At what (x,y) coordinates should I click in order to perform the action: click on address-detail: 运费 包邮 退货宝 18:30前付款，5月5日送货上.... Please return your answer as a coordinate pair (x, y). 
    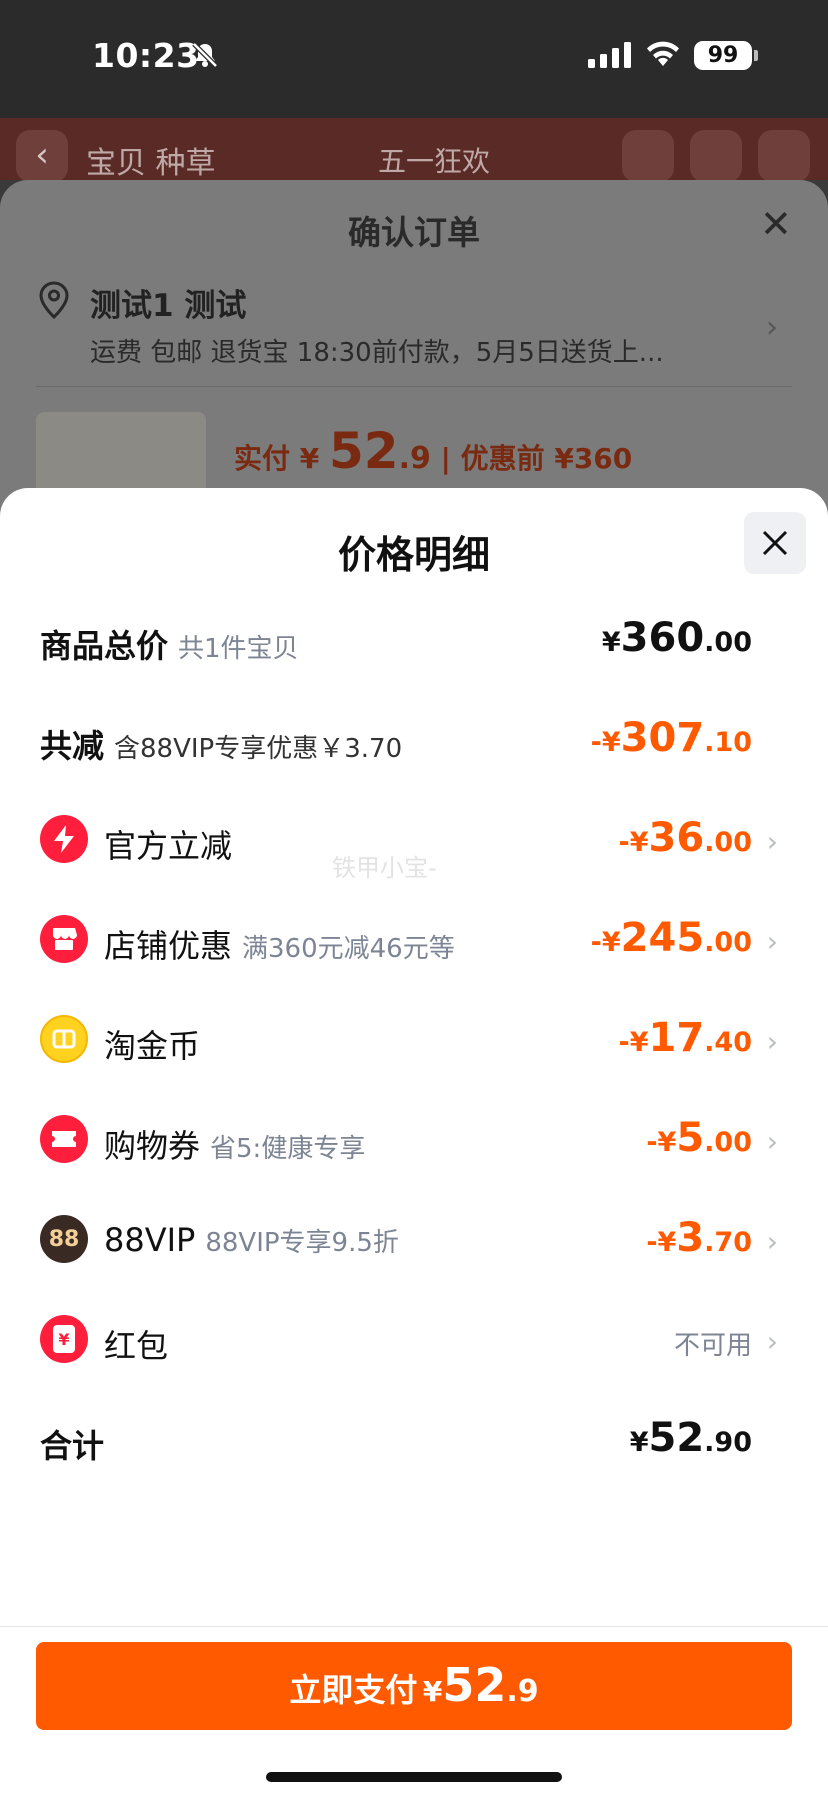
    Looking at the image, I should click on (377, 350).